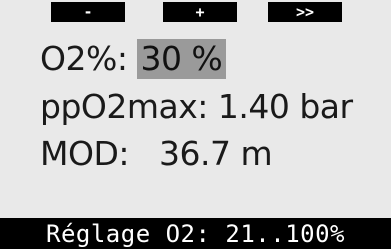  What do you see at coordinates (84, 58) in the screenshot?
I see `o2-label: O2%:` at bounding box center [84, 58].